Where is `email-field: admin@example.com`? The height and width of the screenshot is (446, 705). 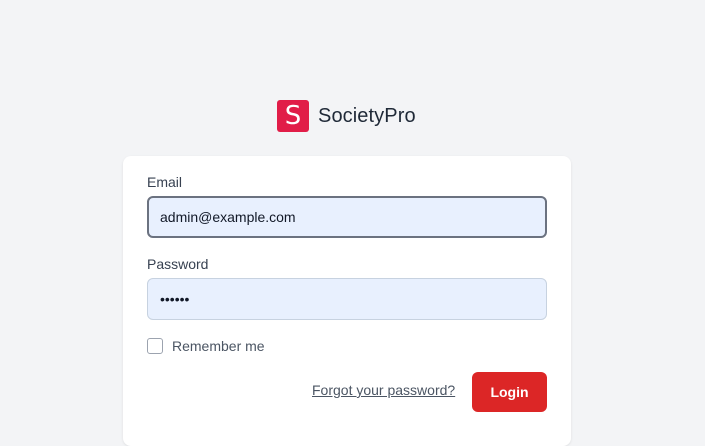
email-field: admin@example.com is located at coordinates (347, 217).